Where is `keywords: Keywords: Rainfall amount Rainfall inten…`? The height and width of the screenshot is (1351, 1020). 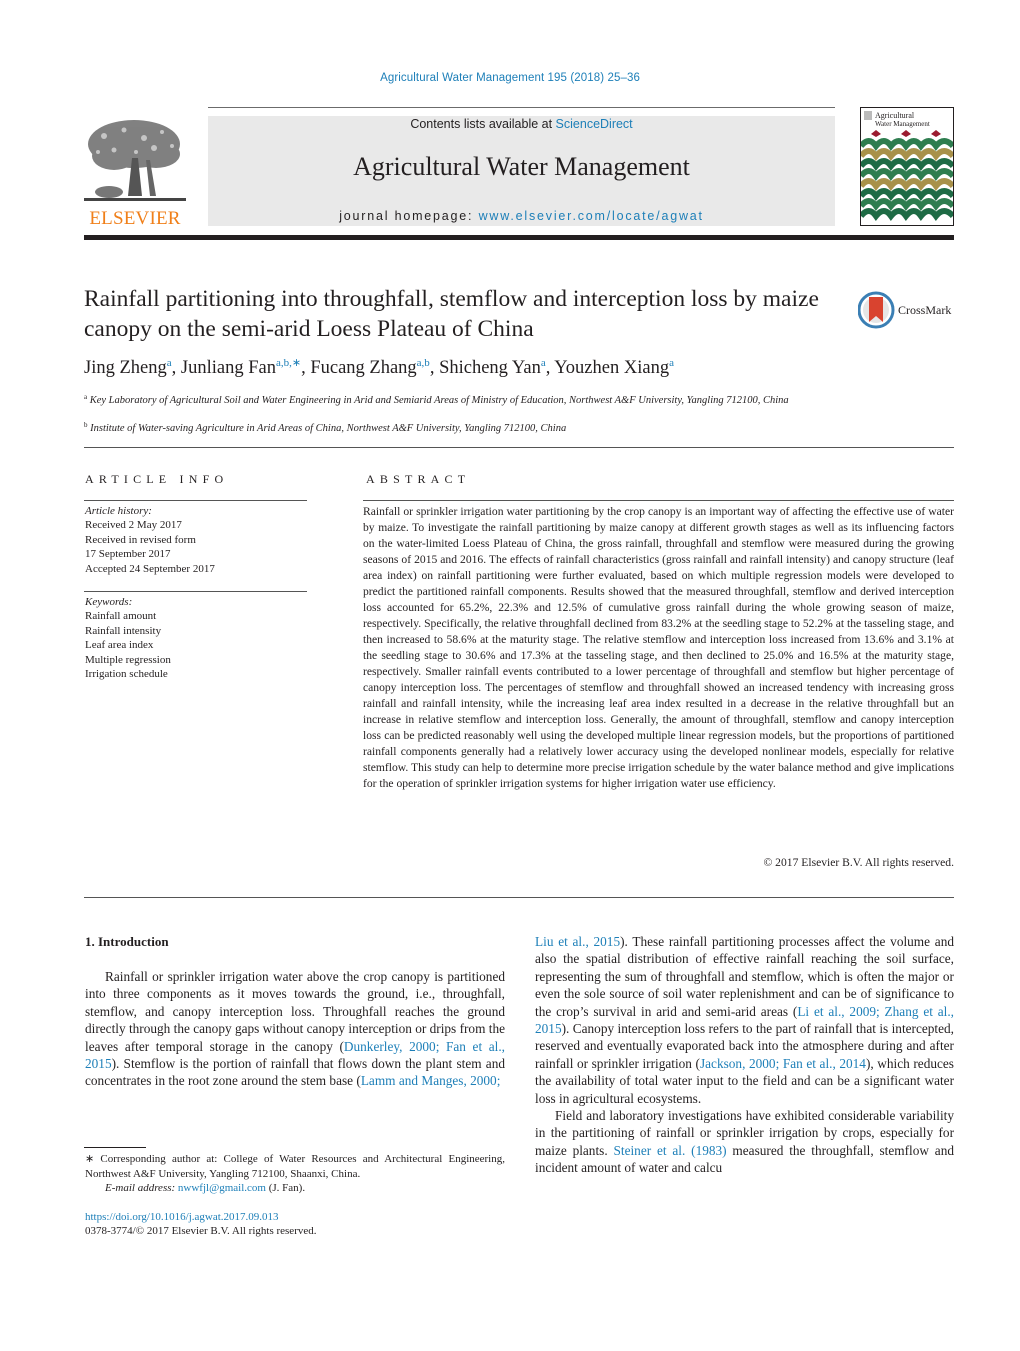 keywords: Keywords: Rainfall amount Rainfall inten… is located at coordinates (128, 638).